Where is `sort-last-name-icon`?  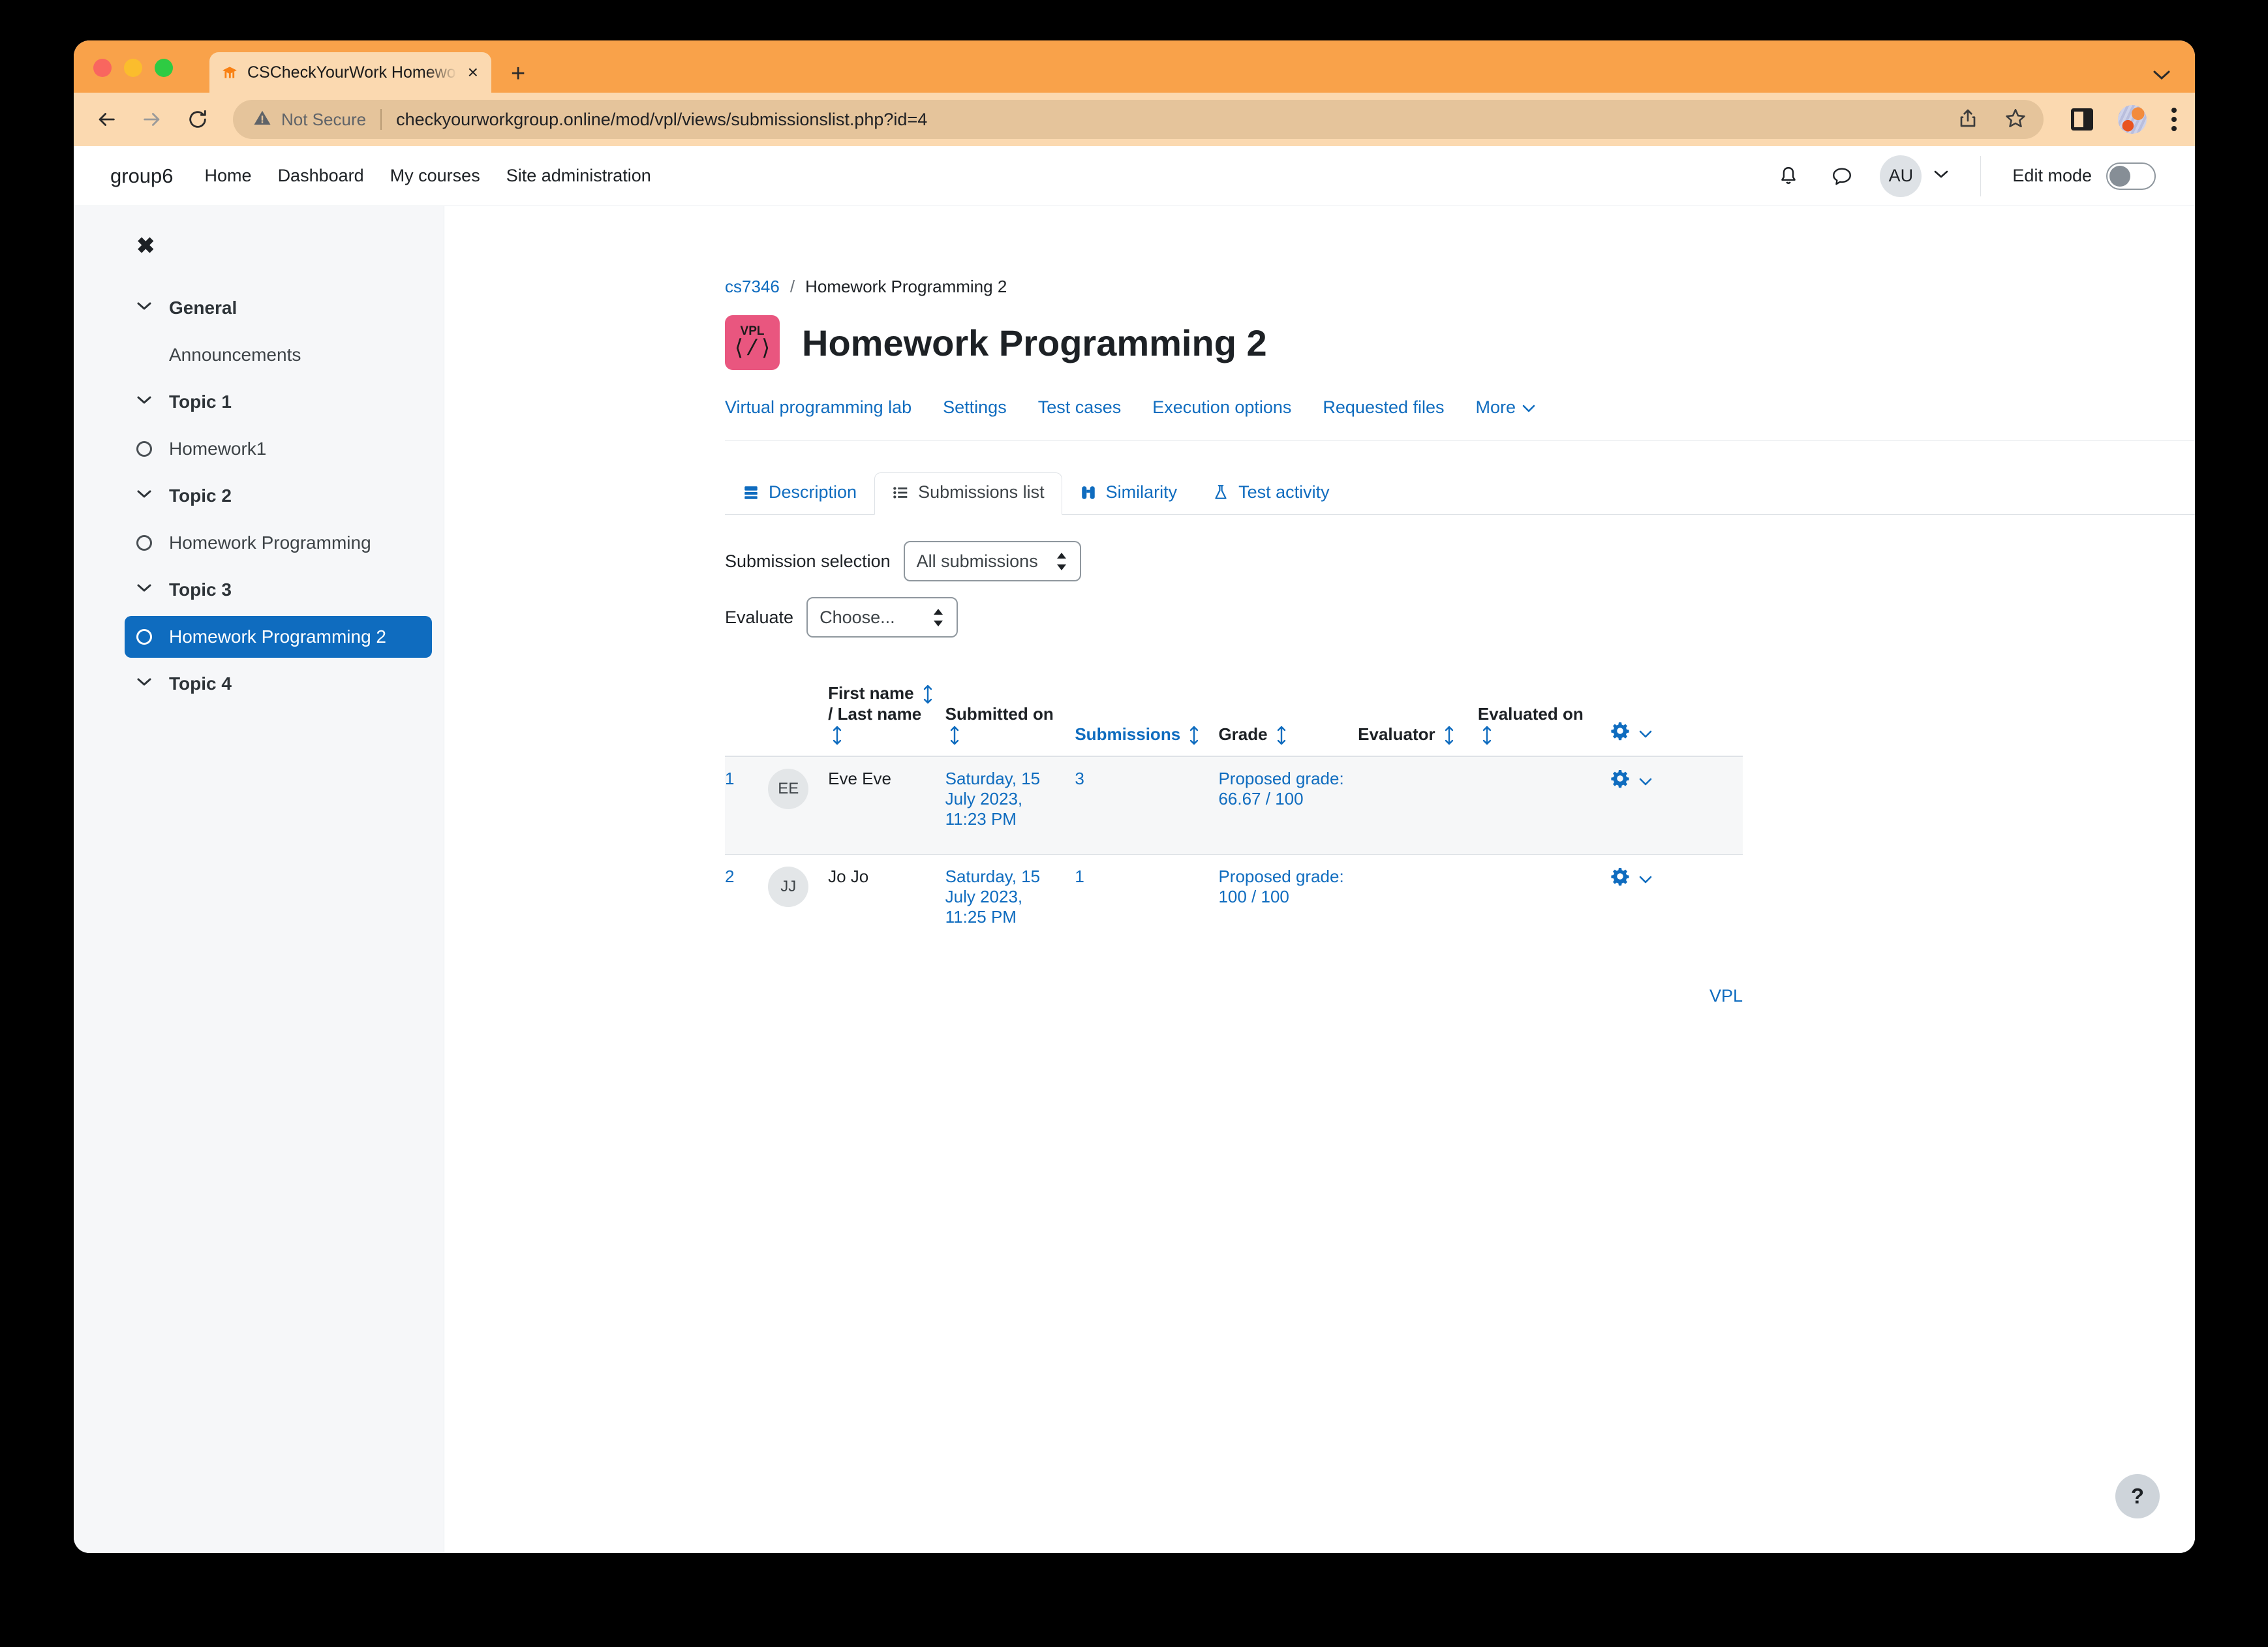 sort-last-name-icon is located at coordinates (837, 735).